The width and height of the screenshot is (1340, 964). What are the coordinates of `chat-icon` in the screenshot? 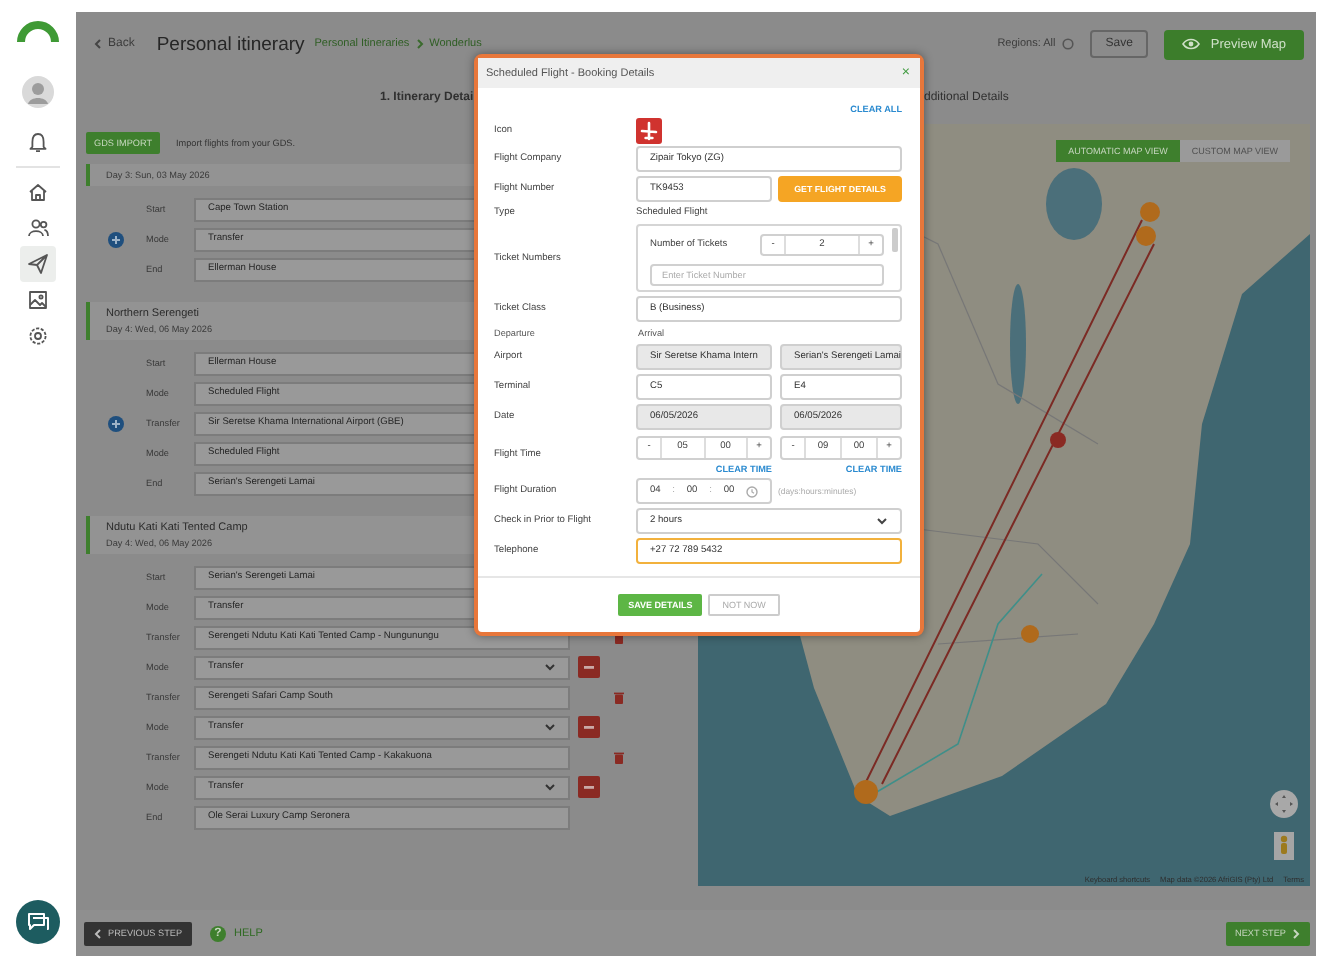 It's located at (38, 922).